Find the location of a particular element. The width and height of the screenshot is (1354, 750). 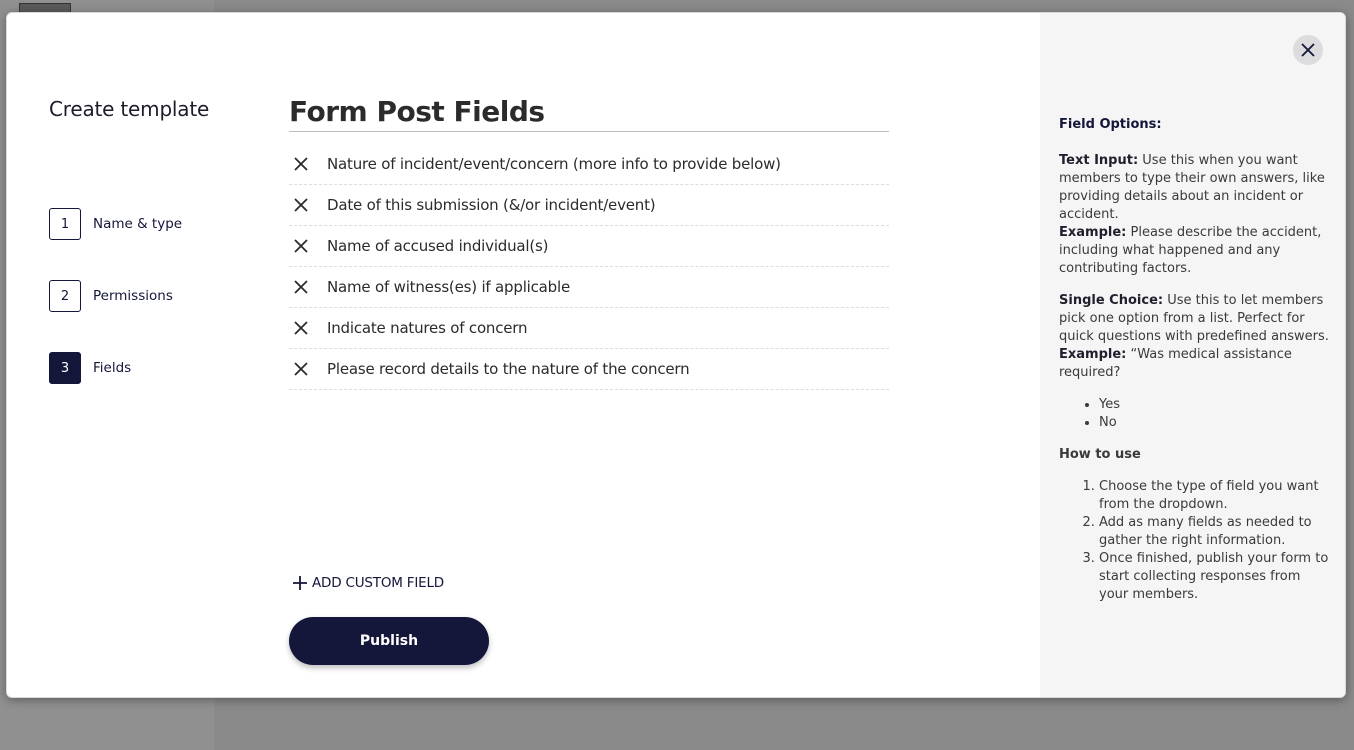

text-input-title: Text Input: is located at coordinates (1099, 160).